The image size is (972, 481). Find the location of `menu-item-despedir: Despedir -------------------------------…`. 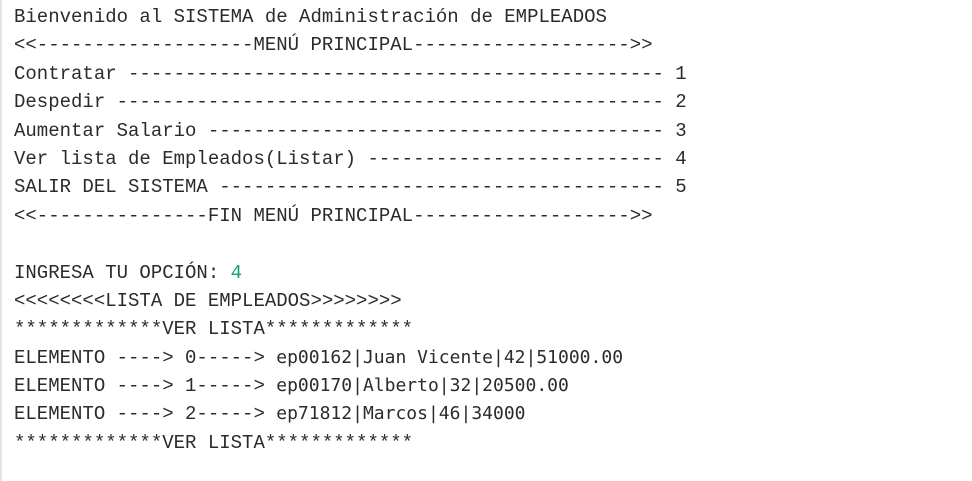

menu-item-despedir: Despedir -------------------------------… is located at coordinates (350, 102).